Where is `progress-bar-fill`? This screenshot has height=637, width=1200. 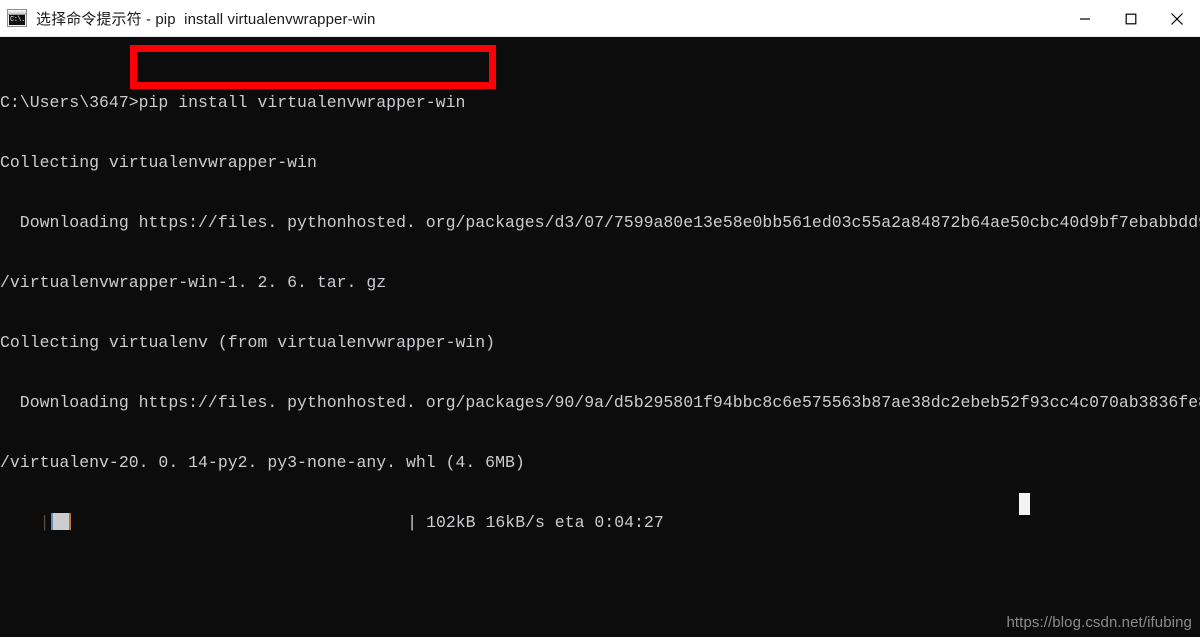
progress-bar-fill is located at coordinates (60, 521).